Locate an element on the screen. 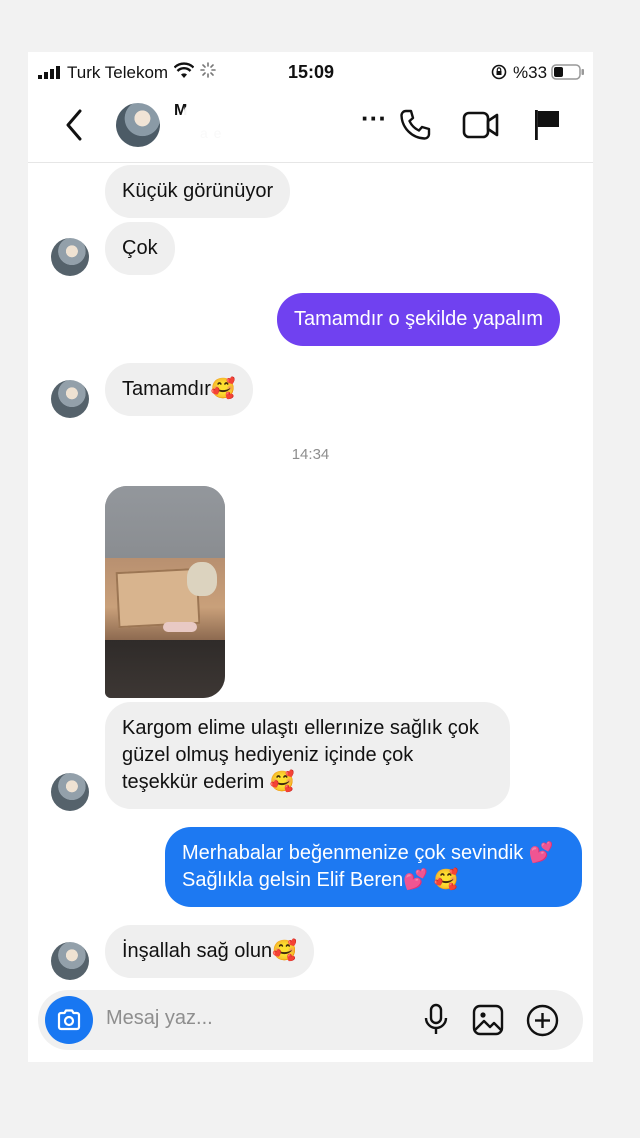  phone-icon is located at coordinates (415, 125).